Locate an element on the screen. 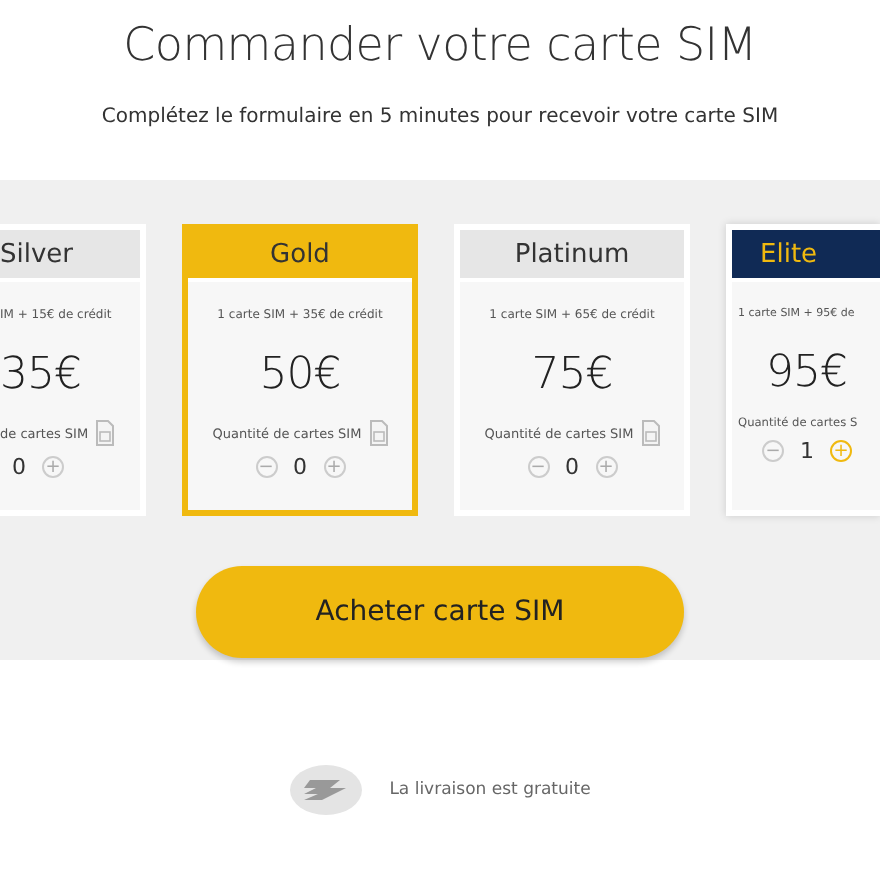 The width and height of the screenshot is (880, 880). plan-name: Platinum is located at coordinates (572, 256).